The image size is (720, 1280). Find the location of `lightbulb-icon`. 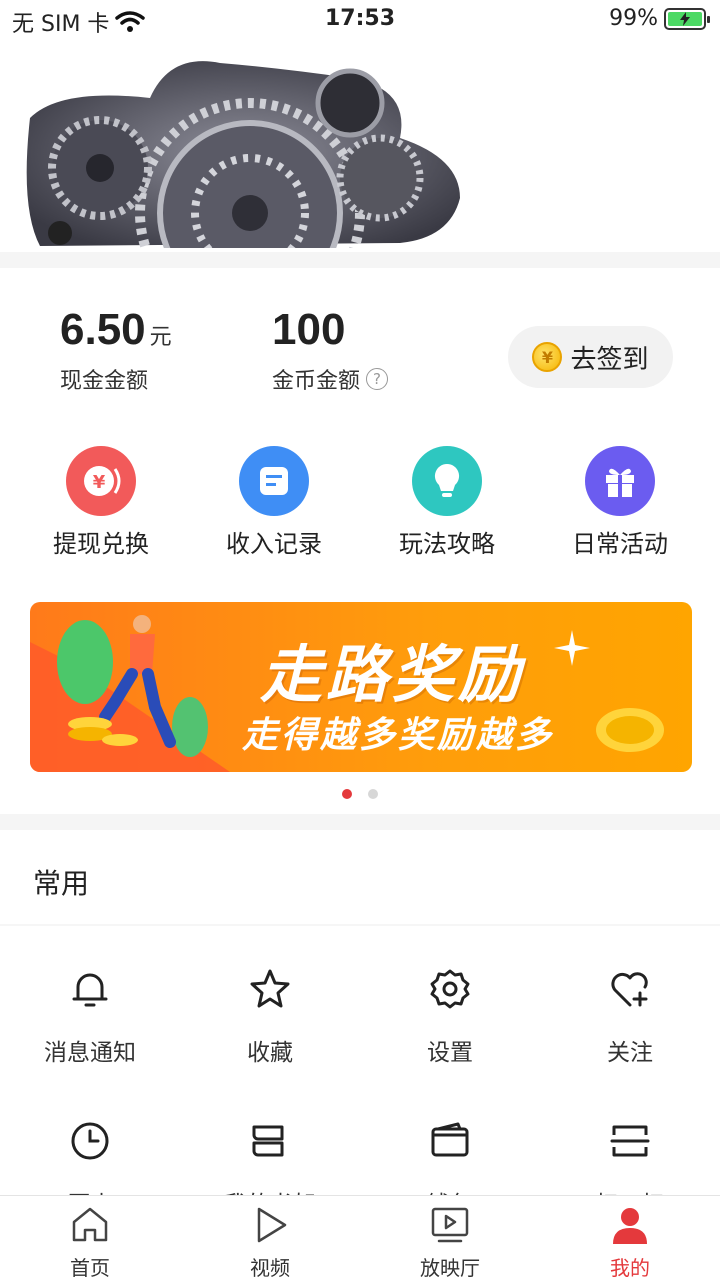

lightbulb-icon is located at coordinates (447, 481).